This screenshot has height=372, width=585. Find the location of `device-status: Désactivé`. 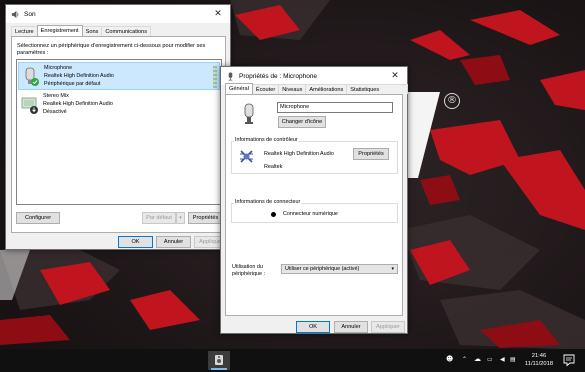

device-status: Désactivé is located at coordinates (55, 112).